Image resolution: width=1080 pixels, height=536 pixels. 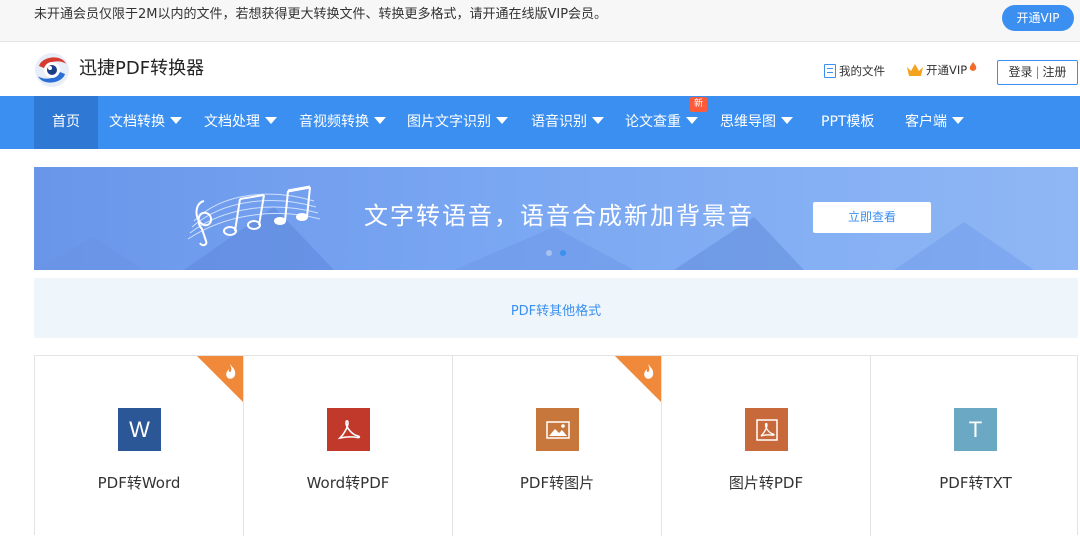 What do you see at coordinates (973, 66) in the screenshot?
I see `flame-icon` at bounding box center [973, 66].